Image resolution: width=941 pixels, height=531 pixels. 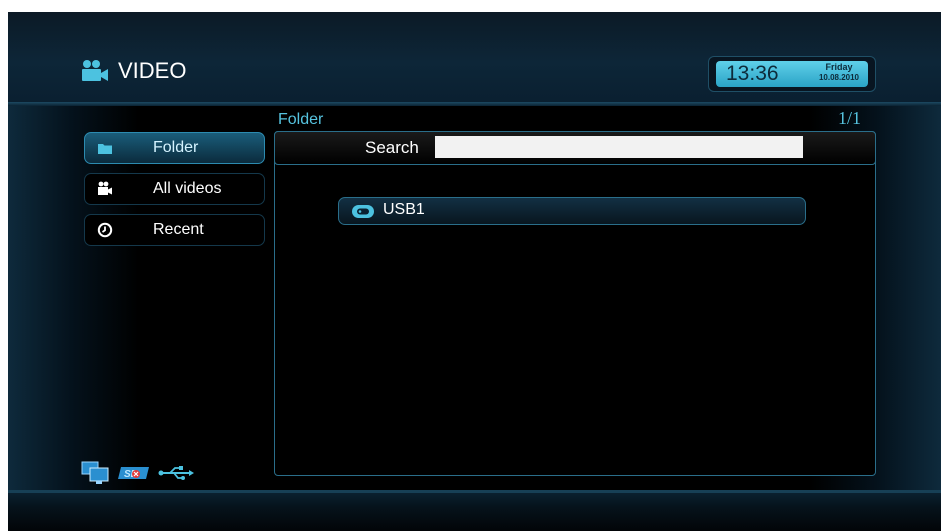 I want to click on clock-day: Friday, so click(x=839, y=67).